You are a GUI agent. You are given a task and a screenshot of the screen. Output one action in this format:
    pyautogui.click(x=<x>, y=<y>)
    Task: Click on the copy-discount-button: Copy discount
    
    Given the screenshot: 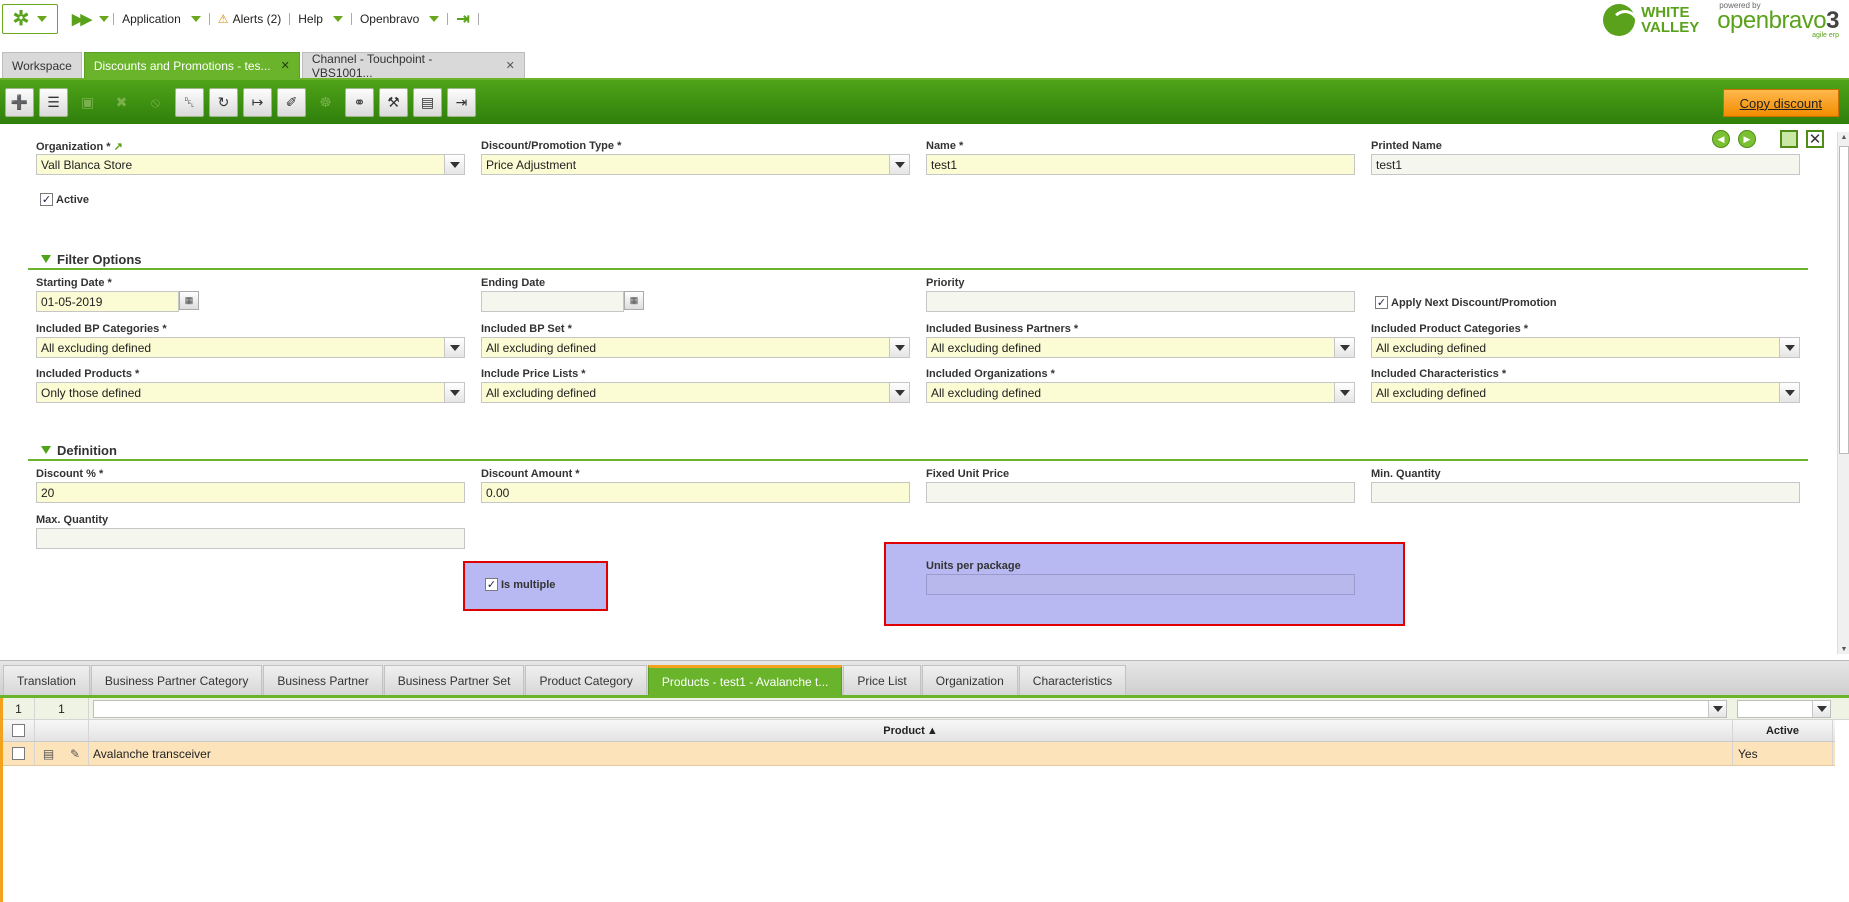 What is the action you would take?
    pyautogui.click(x=1780, y=103)
    